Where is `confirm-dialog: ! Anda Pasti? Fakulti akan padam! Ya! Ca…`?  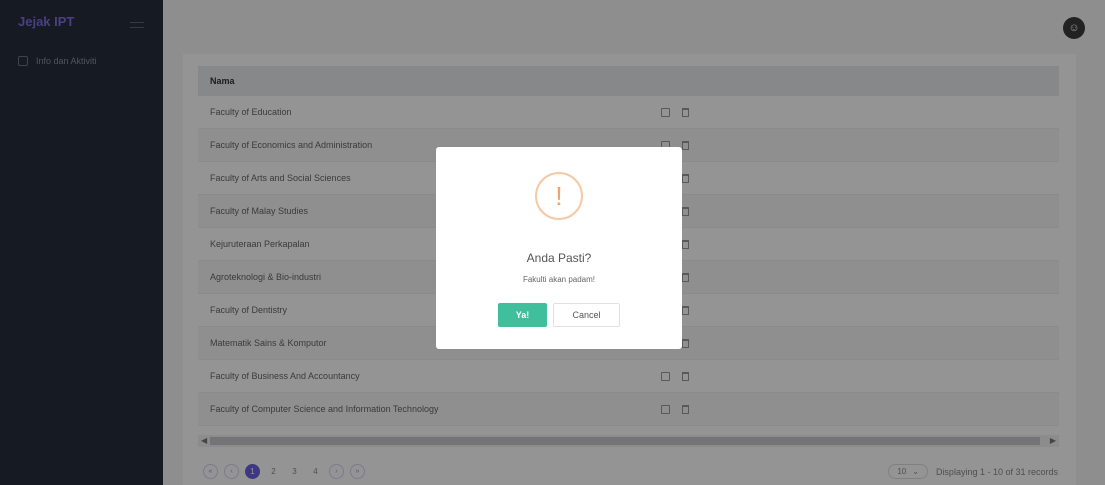 confirm-dialog: ! Anda Pasti? Fakulti akan padam! Ya! Ca… is located at coordinates (559, 248).